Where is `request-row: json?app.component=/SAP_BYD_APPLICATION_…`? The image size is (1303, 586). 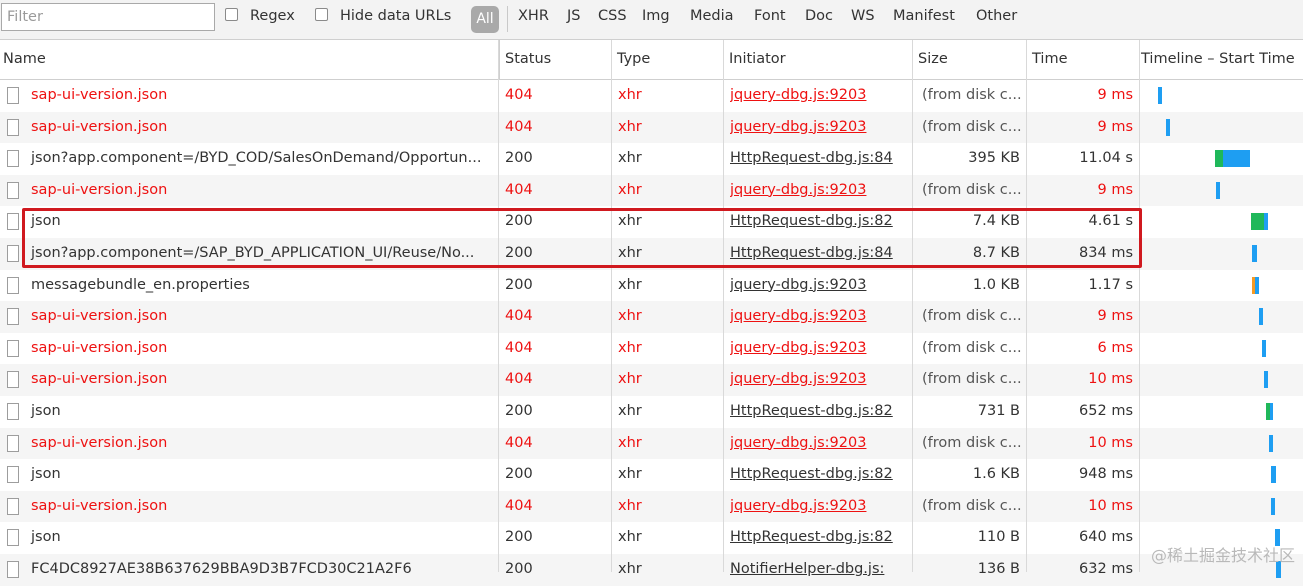
request-row: json?app.component=/SAP_BYD_APPLICATION_… is located at coordinates (651, 253).